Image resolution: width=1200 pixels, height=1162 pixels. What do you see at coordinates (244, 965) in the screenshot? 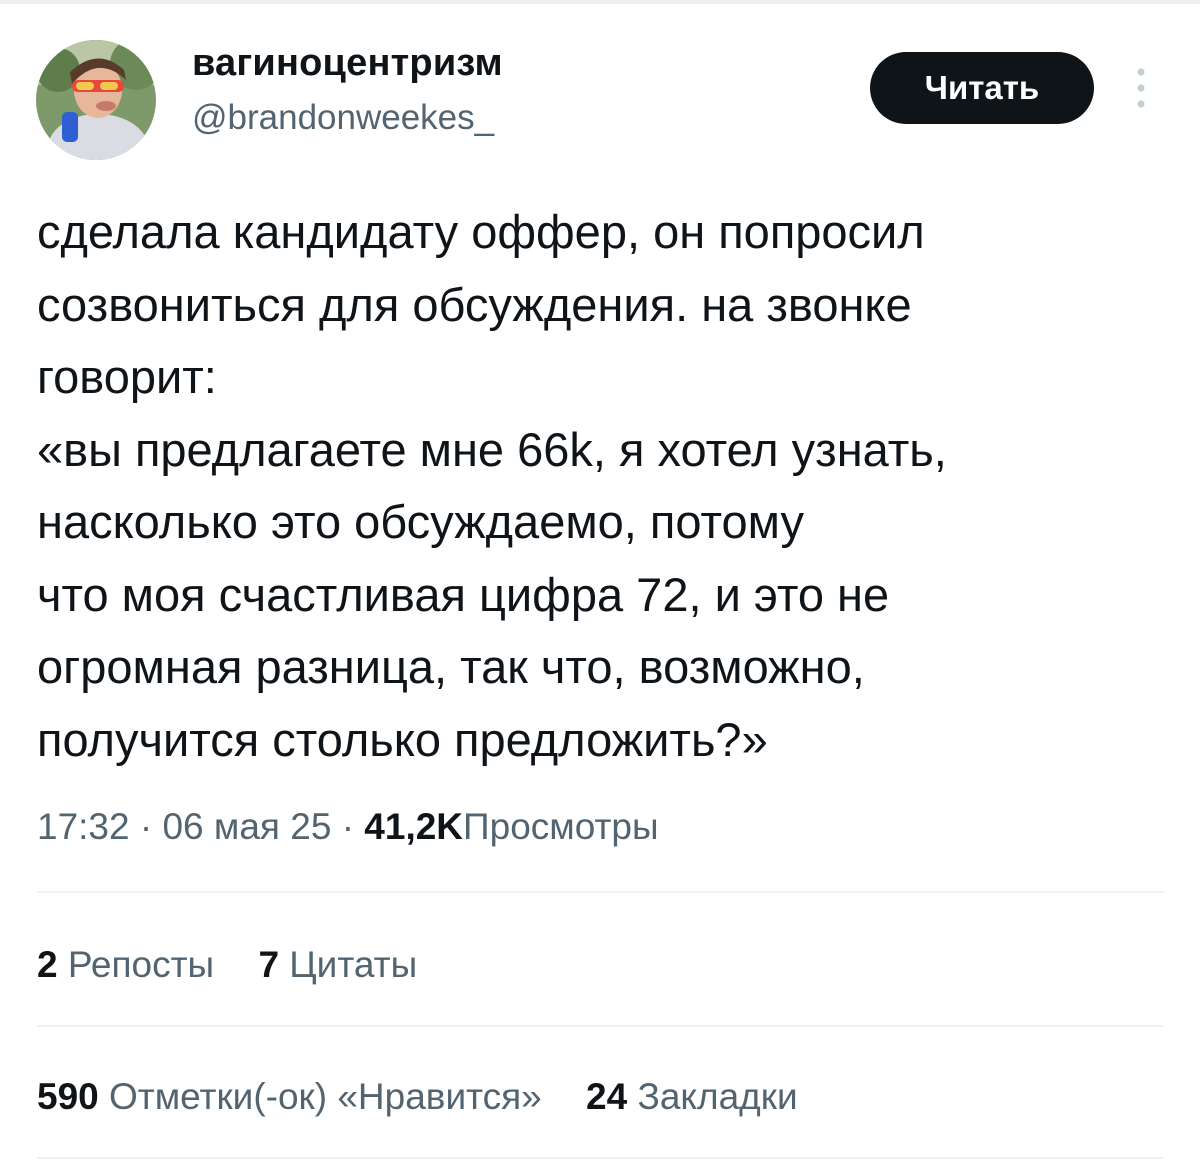
I see `stats-row-reposts: 2 Репосты 7 Цитаты` at bounding box center [244, 965].